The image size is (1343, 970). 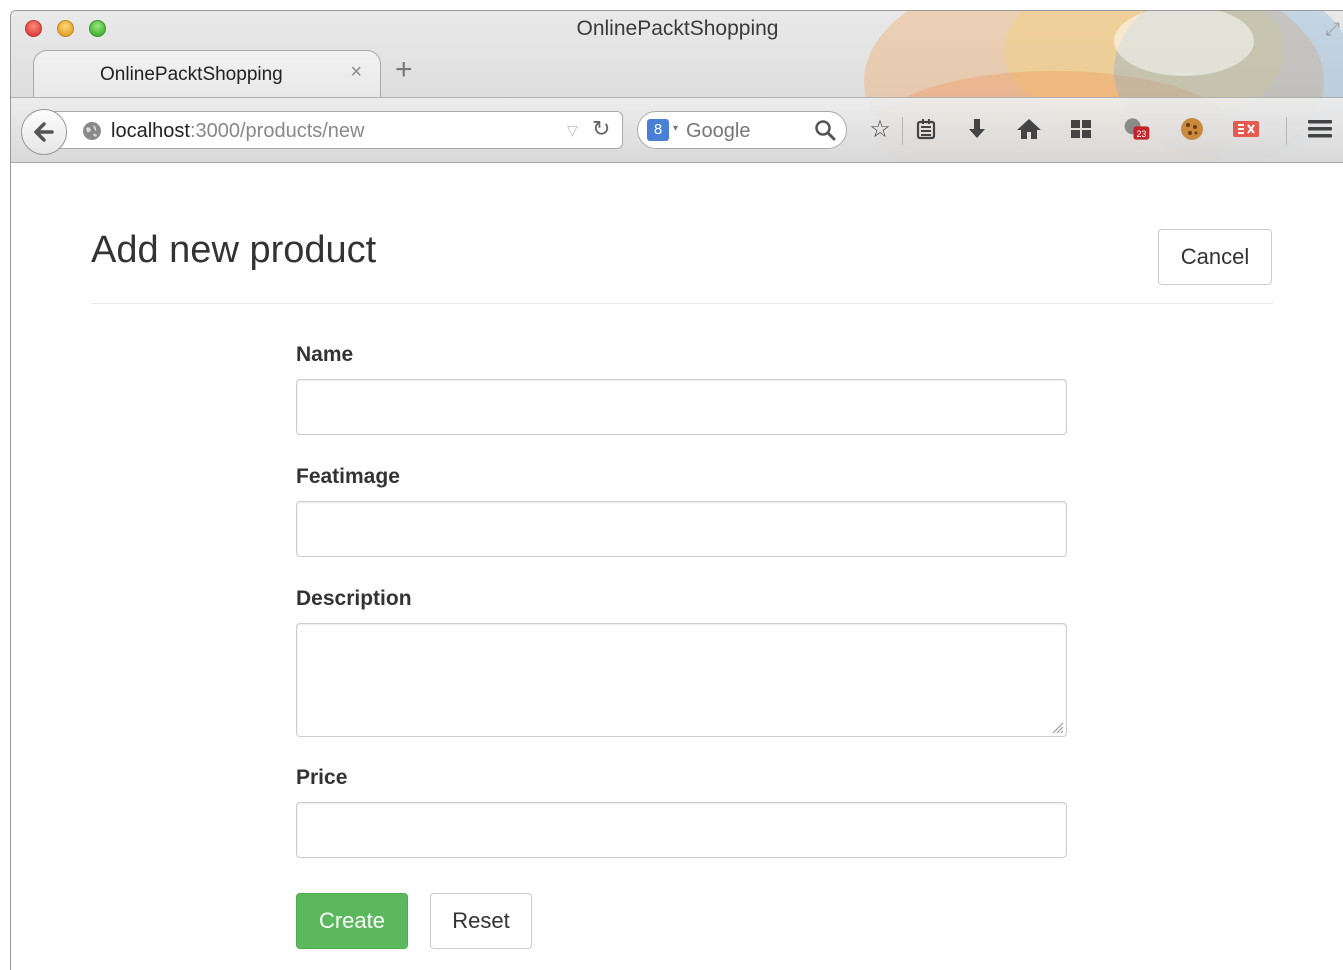 I want to click on new-tab-icon: +, so click(x=404, y=70).